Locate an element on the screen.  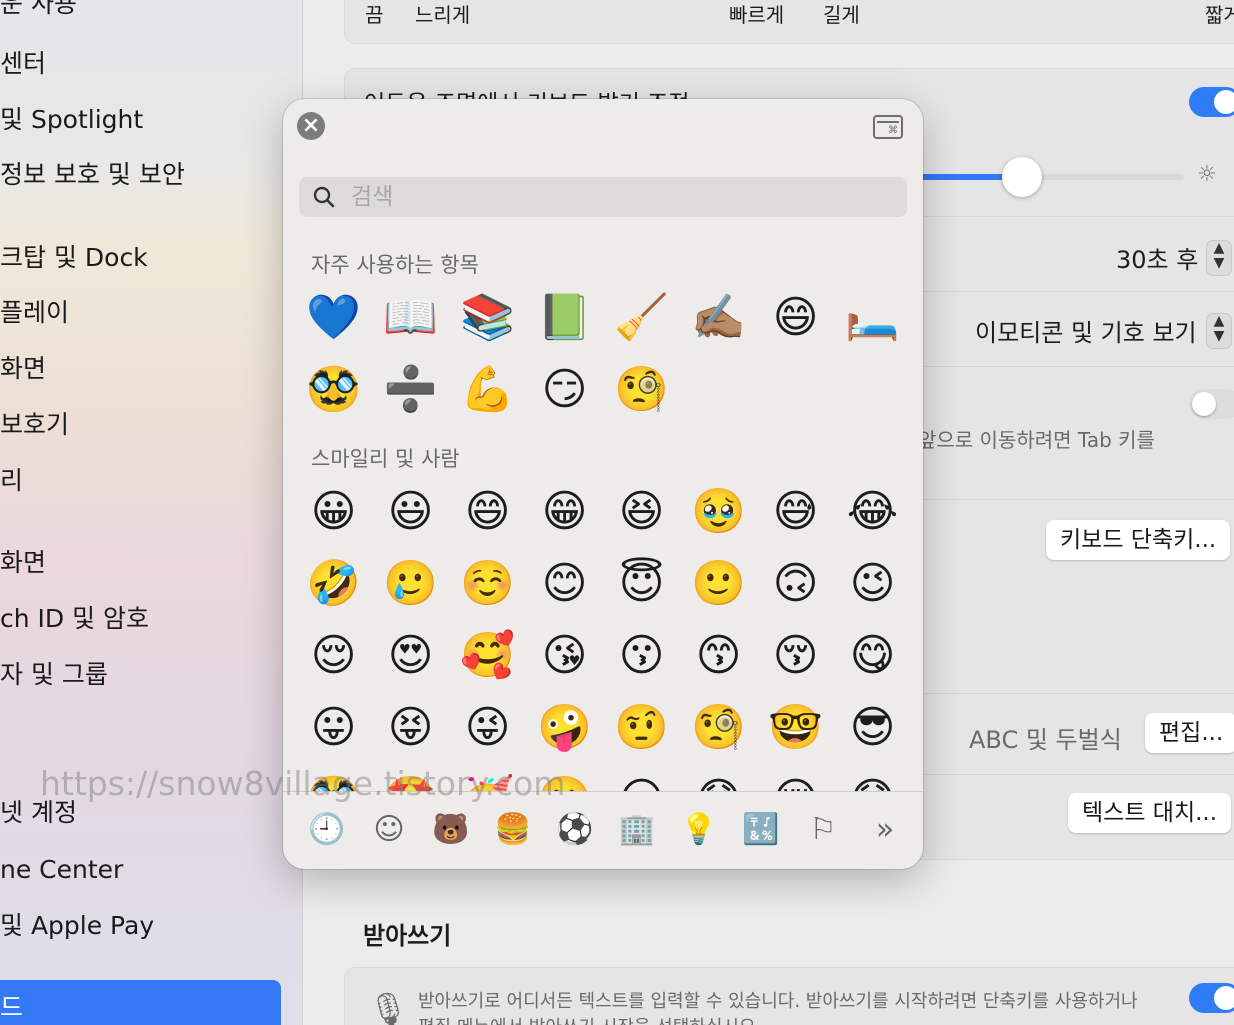
sidebar-item: 보호기 is located at coordinates (34, 425).